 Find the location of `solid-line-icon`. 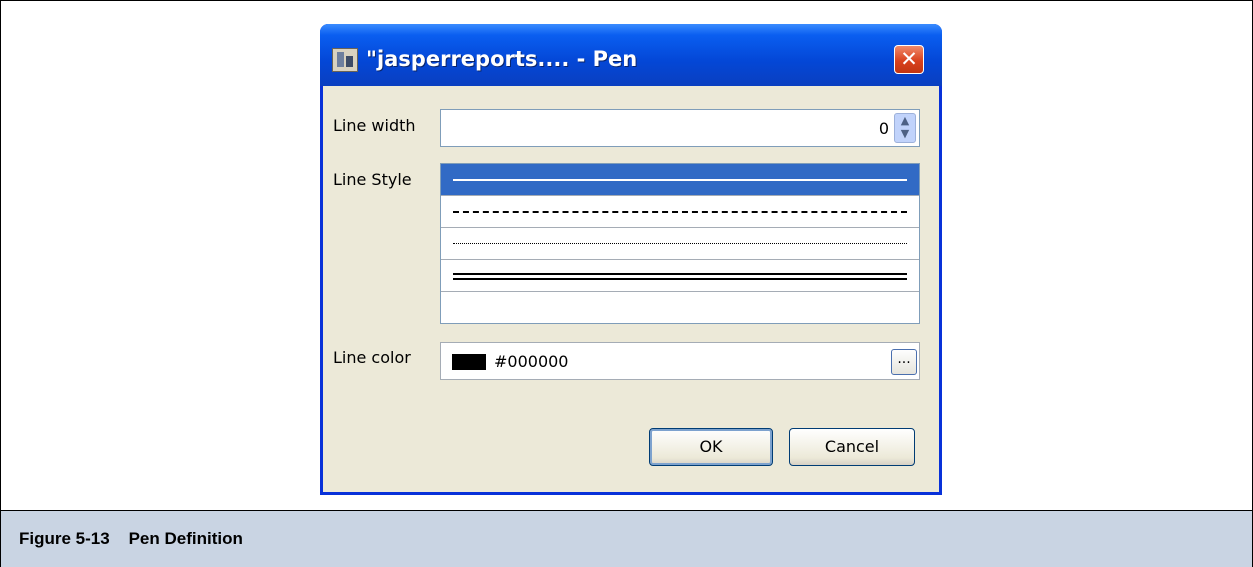

solid-line-icon is located at coordinates (680, 180).